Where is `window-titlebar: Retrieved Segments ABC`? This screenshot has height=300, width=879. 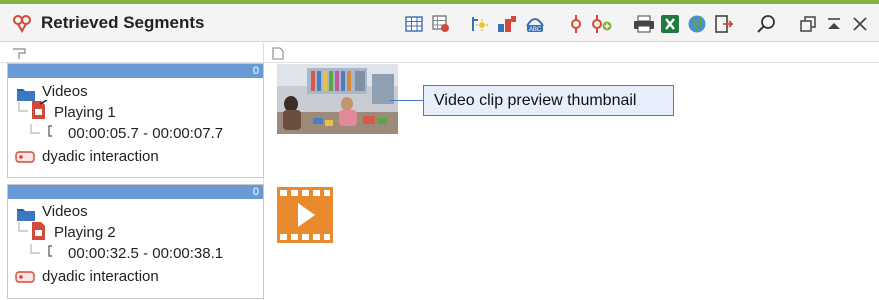 window-titlebar: Retrieved Segments ABC is located at coordinates (439, 23).